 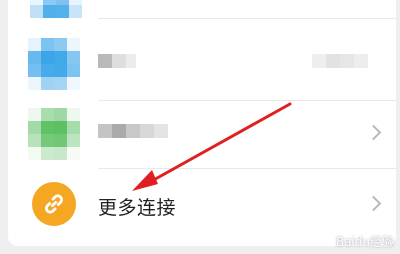 What do you see at coordinates (364, 242) in the screenshot?
I see `watermark: Baidu经验` at bounding box center [364, 242].